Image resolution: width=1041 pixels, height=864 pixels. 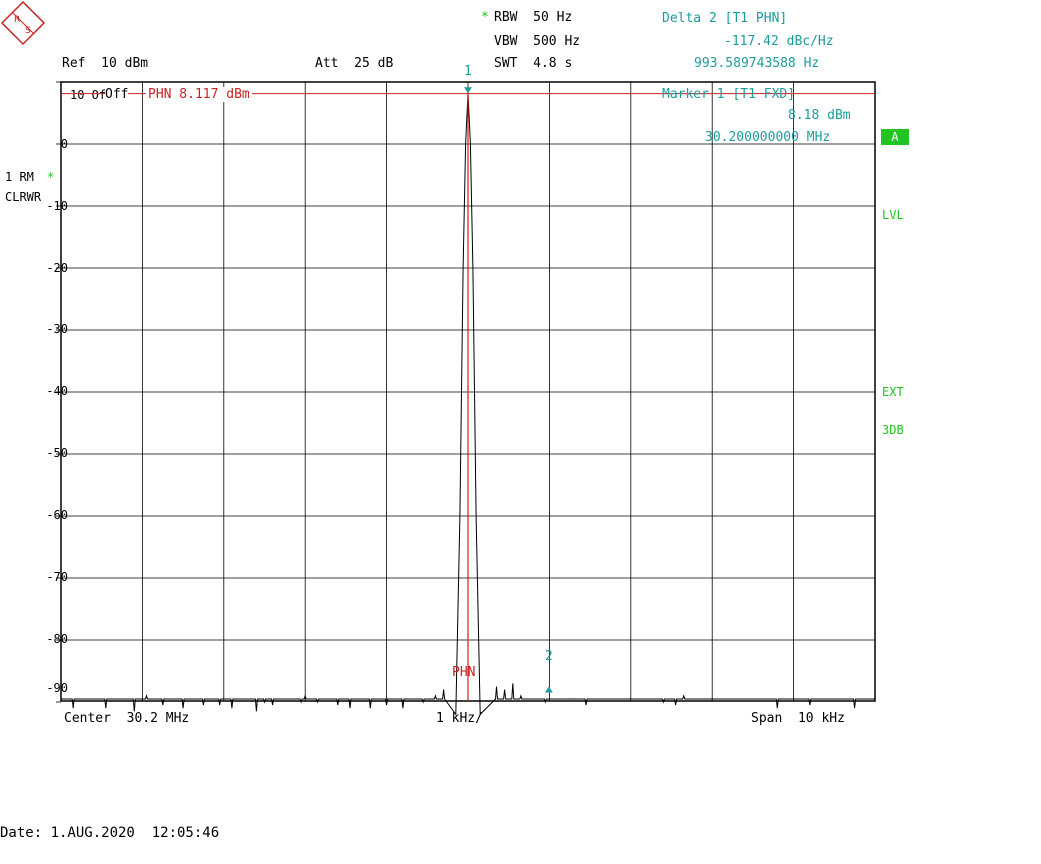 I want to click on marker1-title: Marker 1 [T1 FXD], so click(x=729, y=94).